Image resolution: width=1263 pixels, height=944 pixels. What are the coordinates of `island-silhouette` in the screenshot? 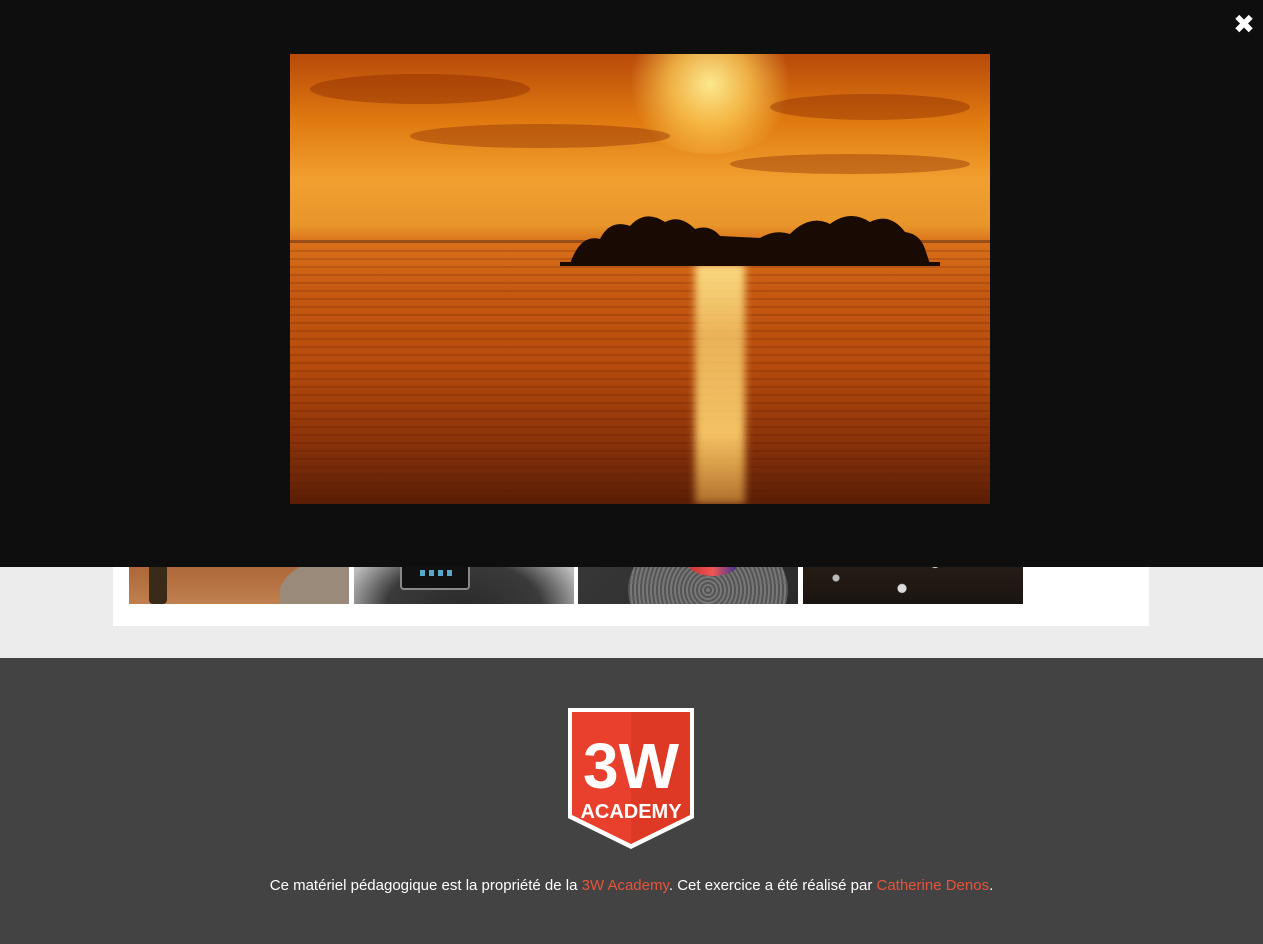 It's located at (750, 240).